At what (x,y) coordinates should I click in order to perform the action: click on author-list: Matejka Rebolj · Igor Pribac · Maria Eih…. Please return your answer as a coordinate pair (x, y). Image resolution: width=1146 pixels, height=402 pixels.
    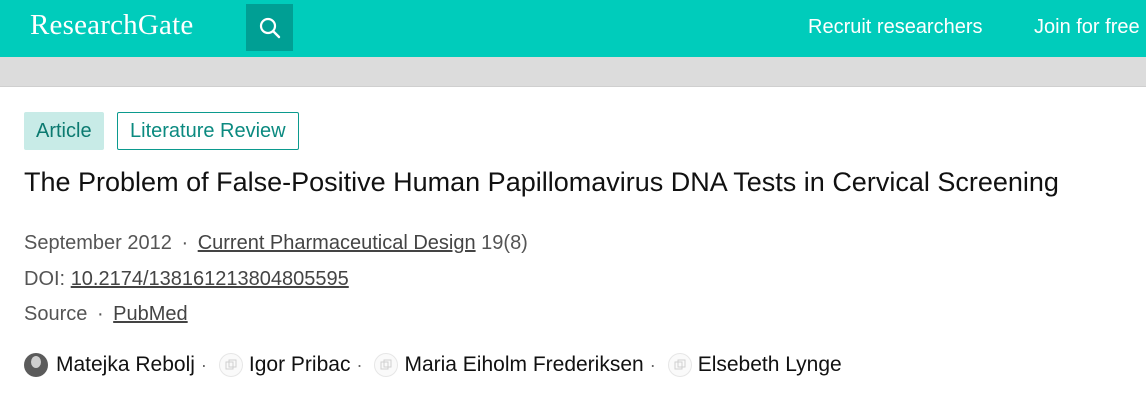
    Looking at the image, I should click on (433, 365).